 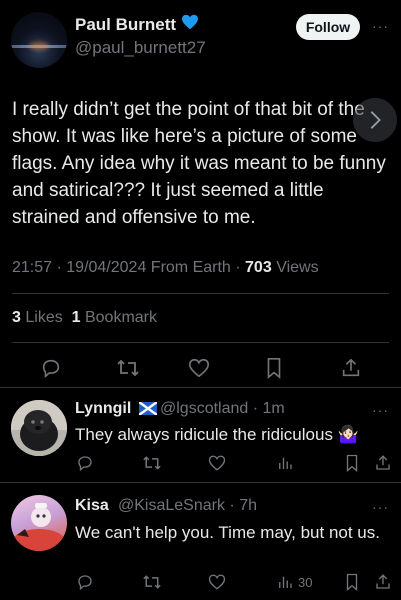 I want to click on likes-label: Likes, so click(x=43, y=317).